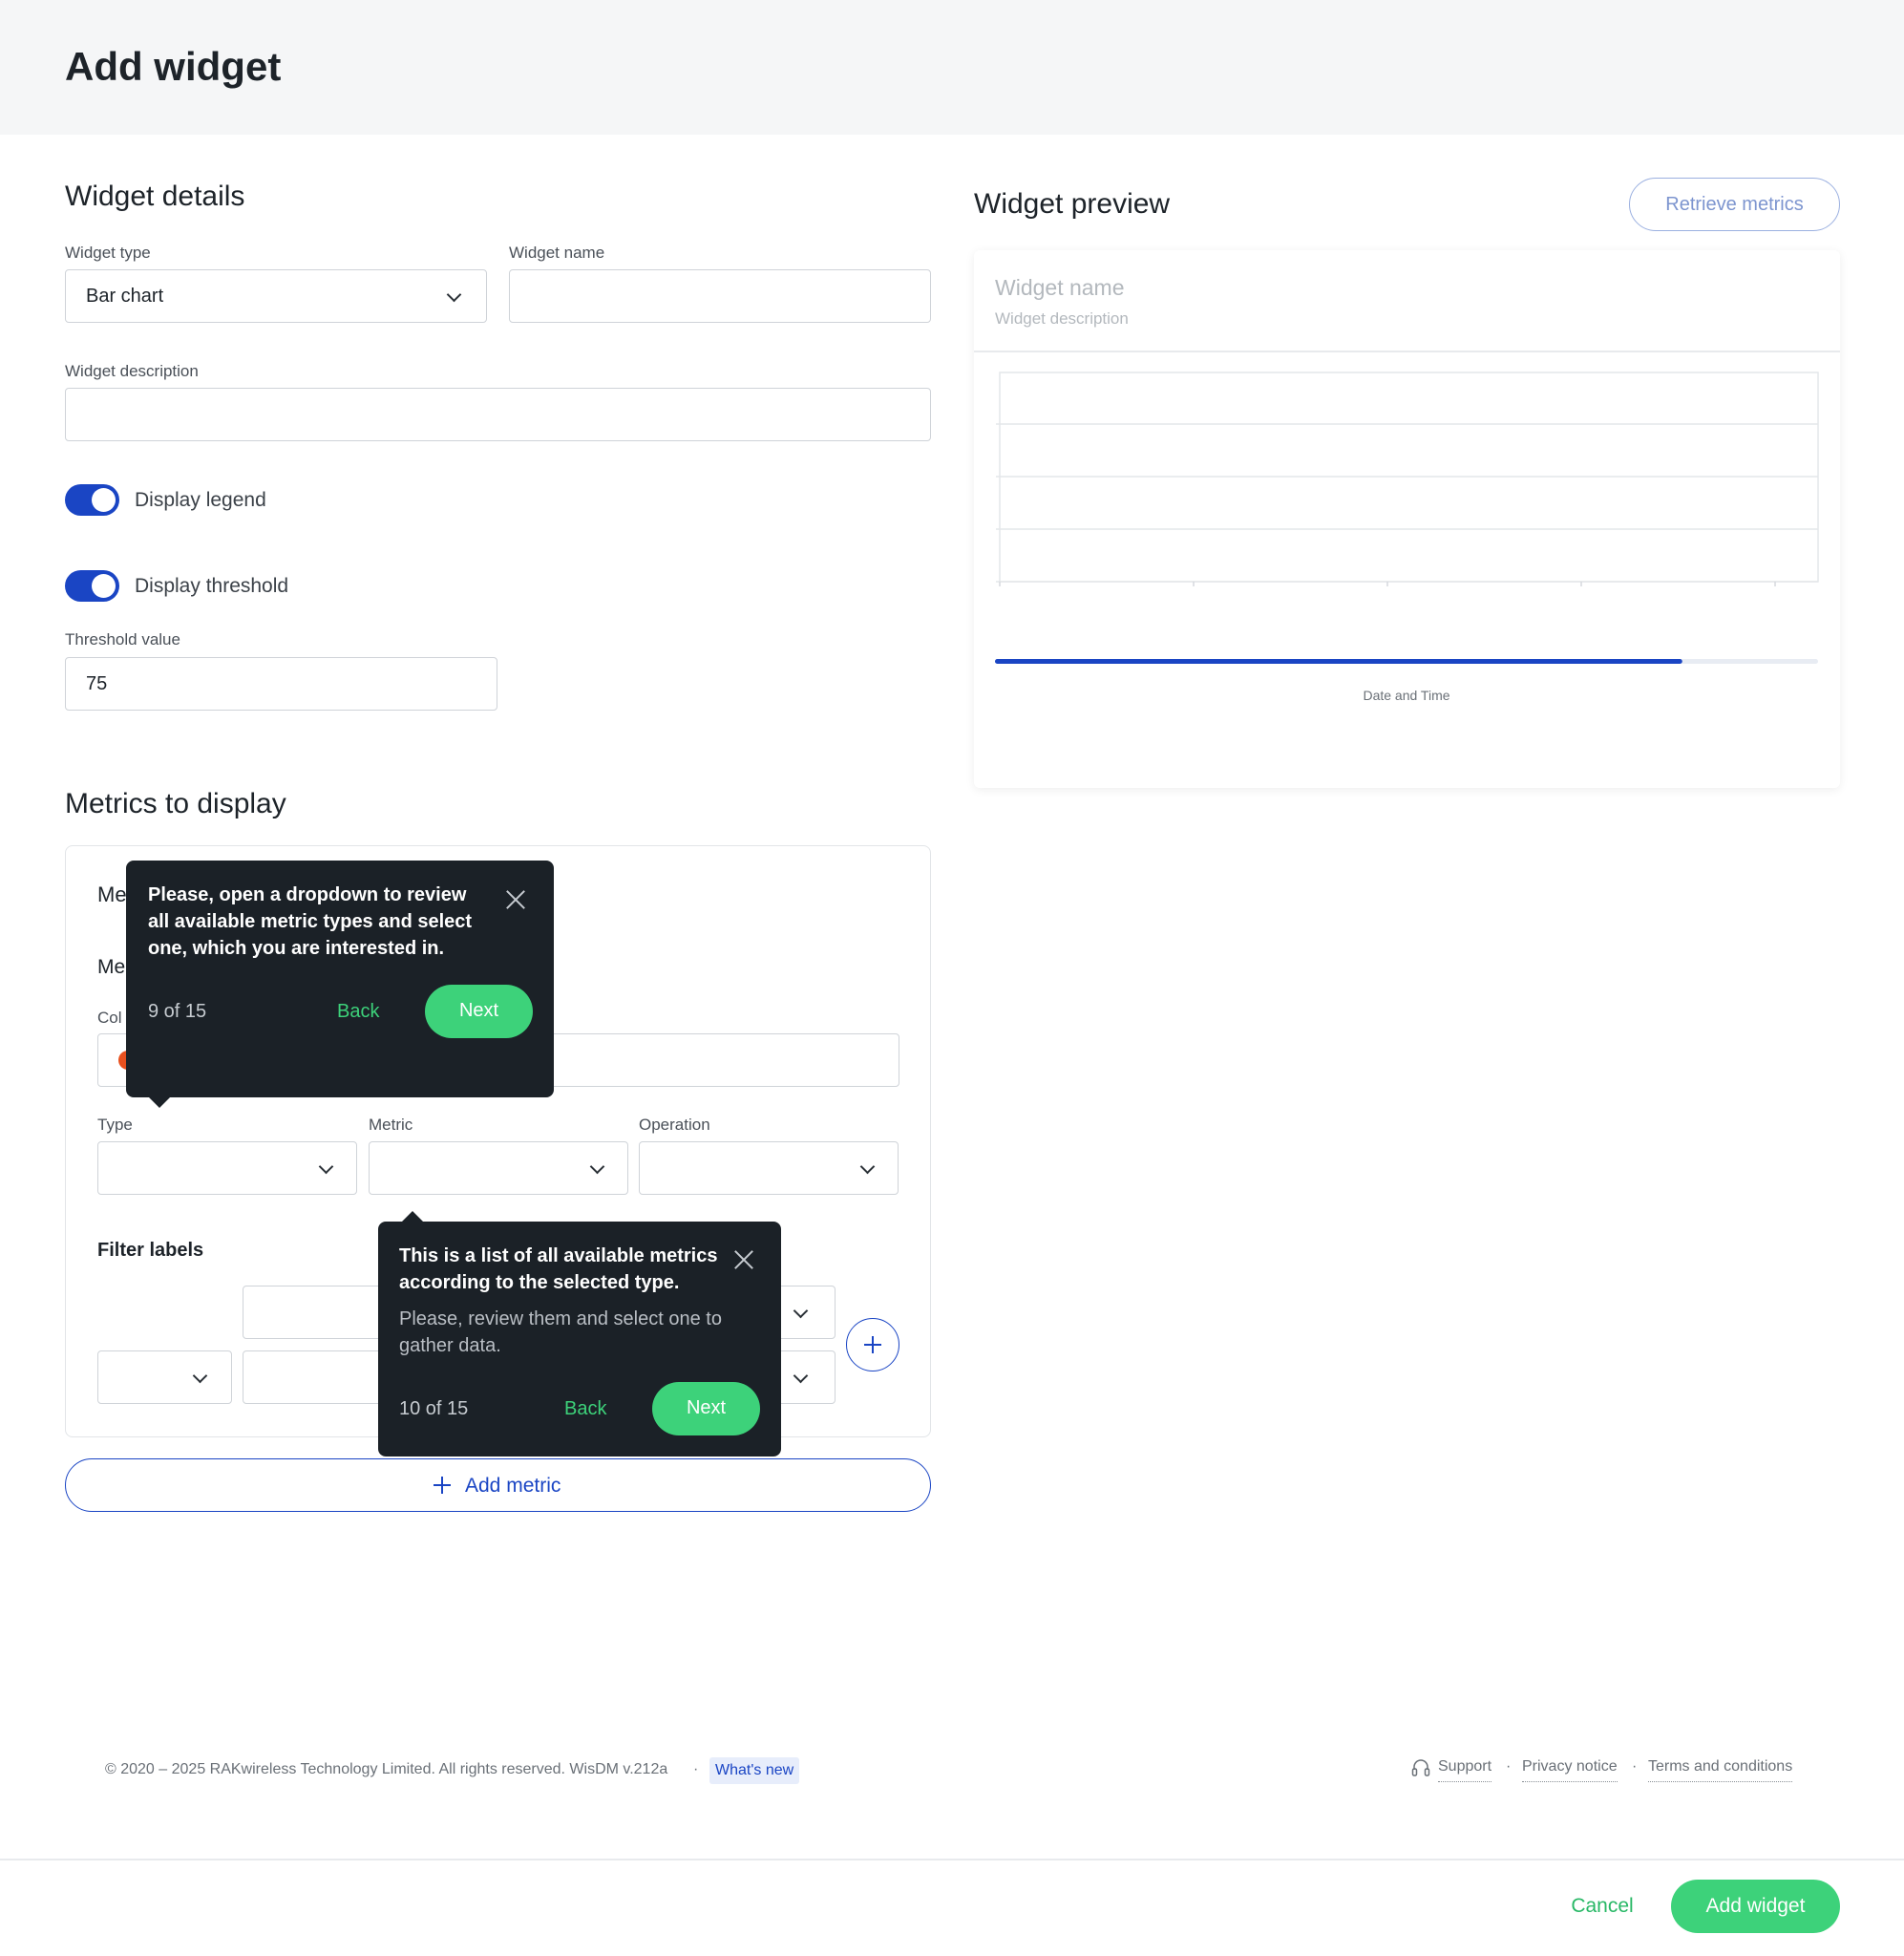  I want to click on color-label: Col, so click(110, 1018).